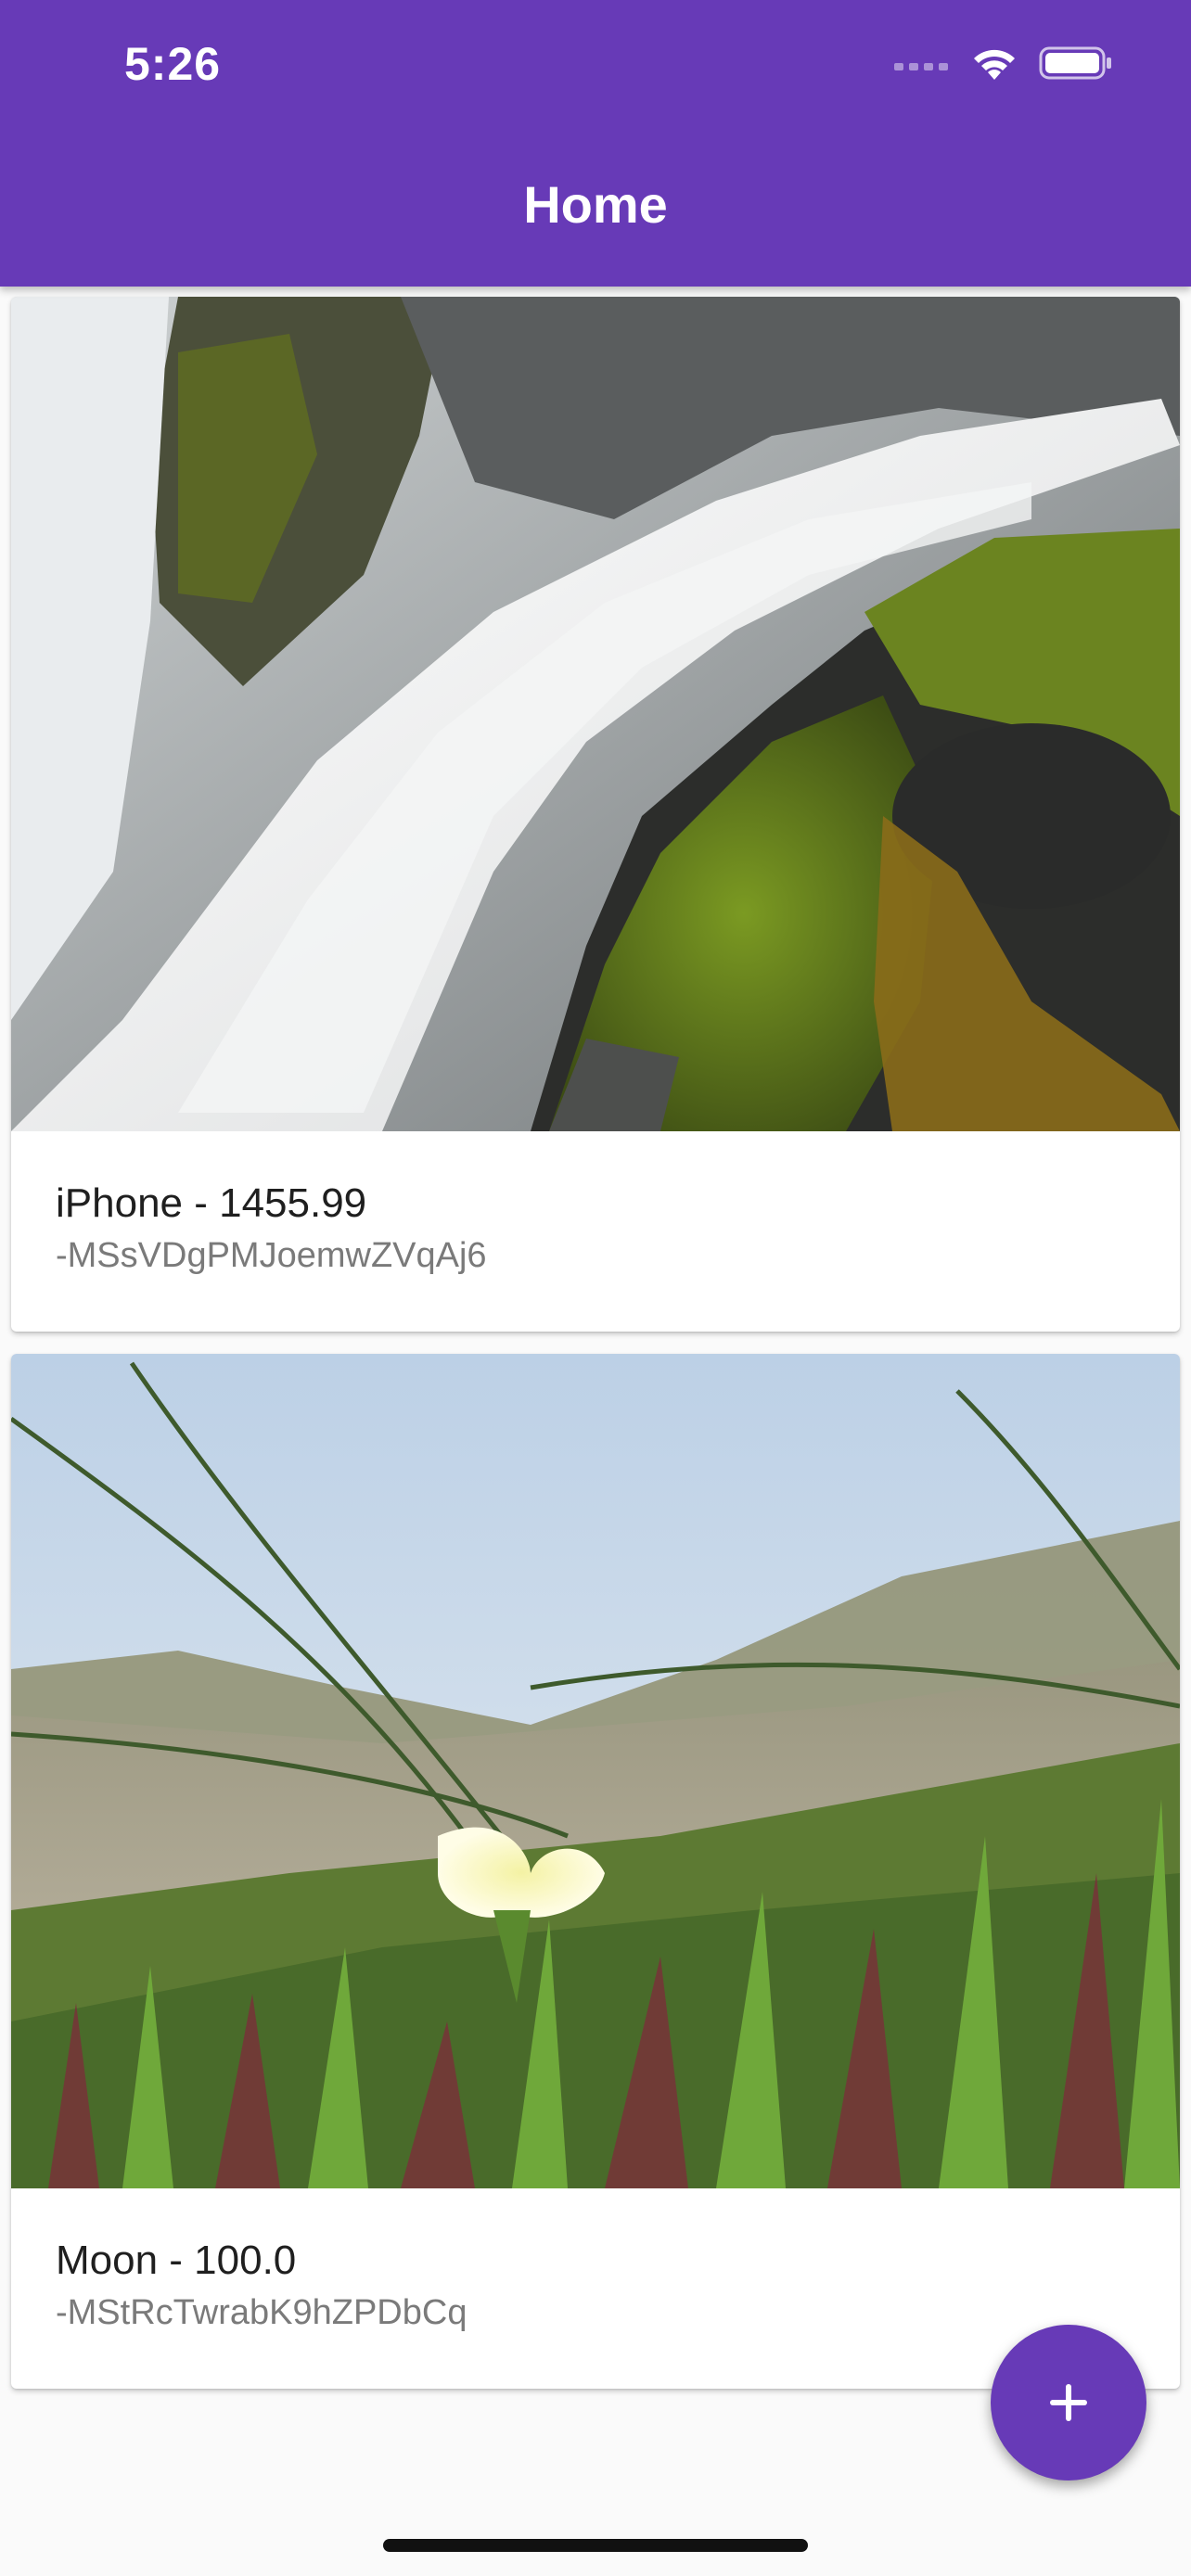  What do you see at coordinates (921, 66) in the screenshot?
I see `cellular-signal-icon` at bounding box center [921, 66].